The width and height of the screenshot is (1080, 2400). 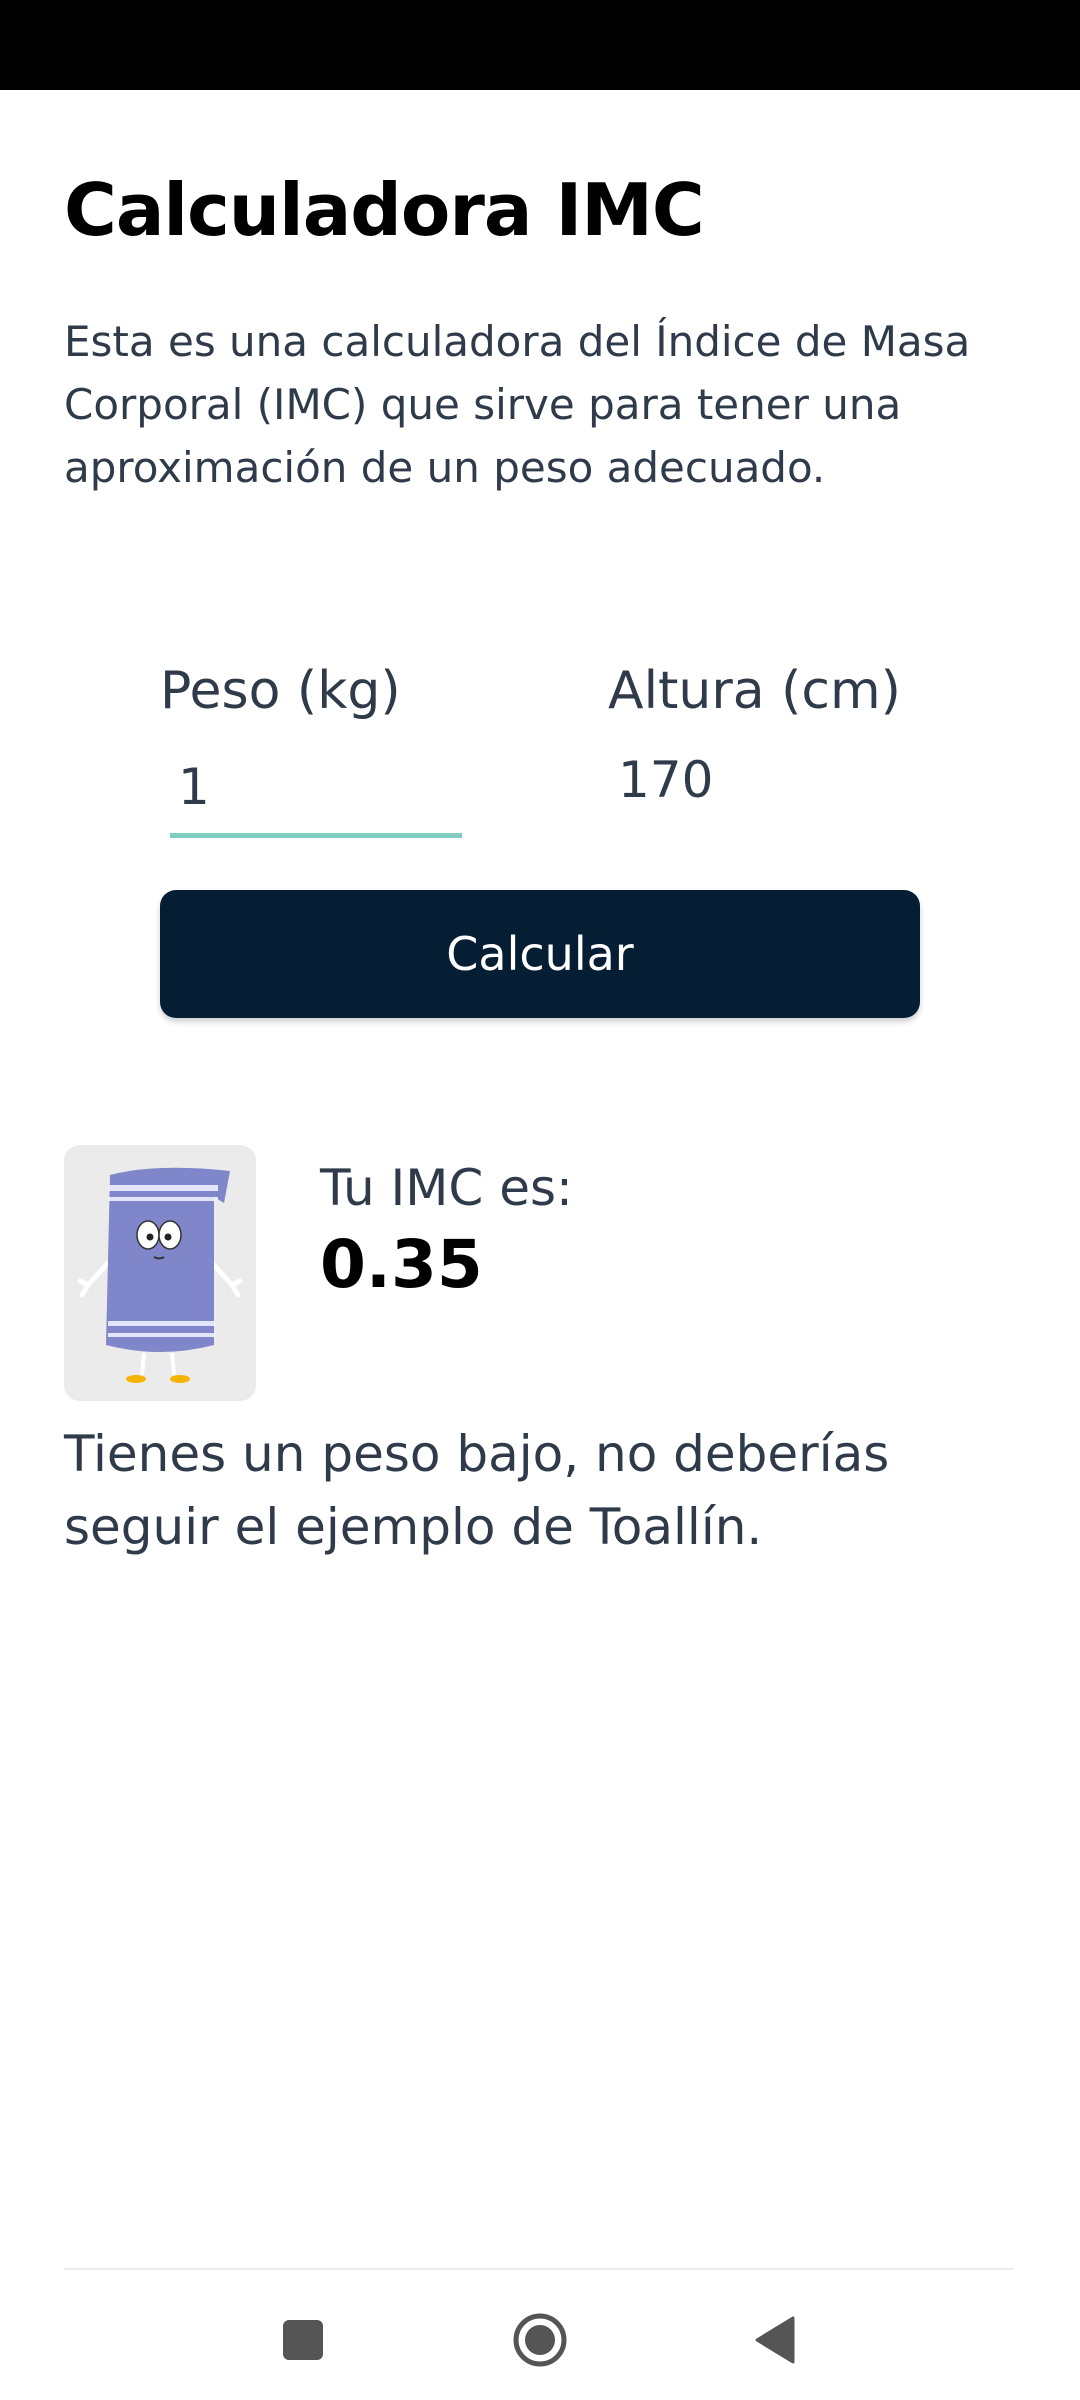 I want to click on bmi-result-label: Tu IMC es:, so click(x=446, y=1188).